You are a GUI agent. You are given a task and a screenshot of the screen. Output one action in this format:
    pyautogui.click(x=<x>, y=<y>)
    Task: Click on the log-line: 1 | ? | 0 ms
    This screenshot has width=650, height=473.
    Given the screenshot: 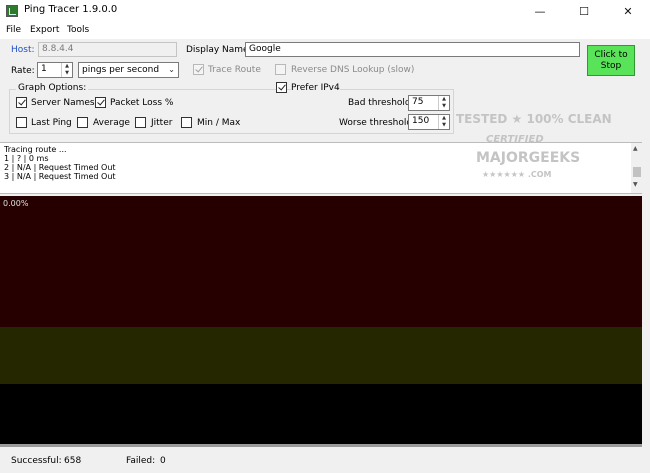 What is the action you would take?
    pyautogui.click(x=26, y=158)
    